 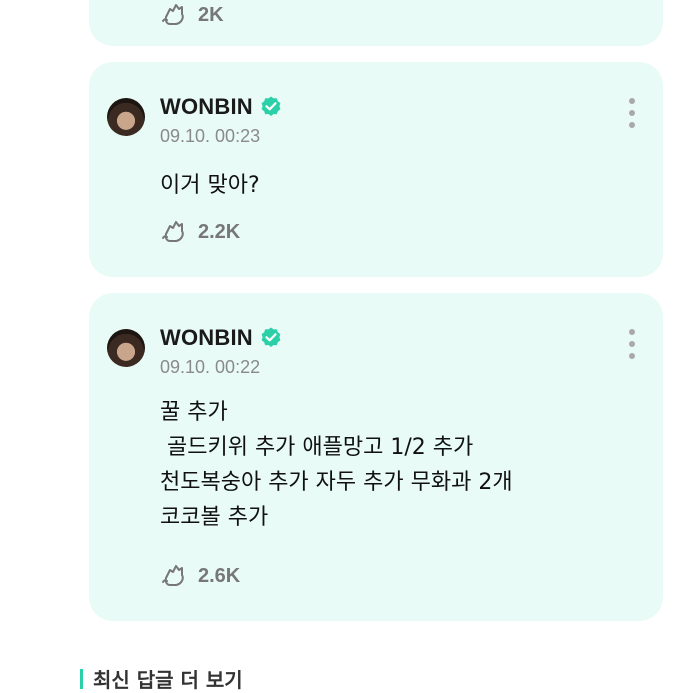 I want to click on more-replies-label: 최신 답글 더 보기, so click(x=168, y=680).